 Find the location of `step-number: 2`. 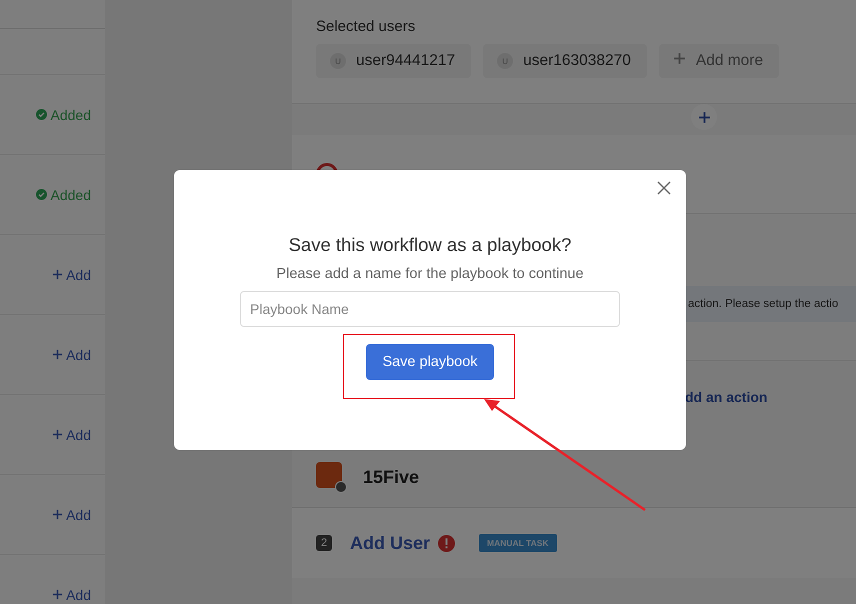

step-number: 2 is located at coordinates (324, 543).